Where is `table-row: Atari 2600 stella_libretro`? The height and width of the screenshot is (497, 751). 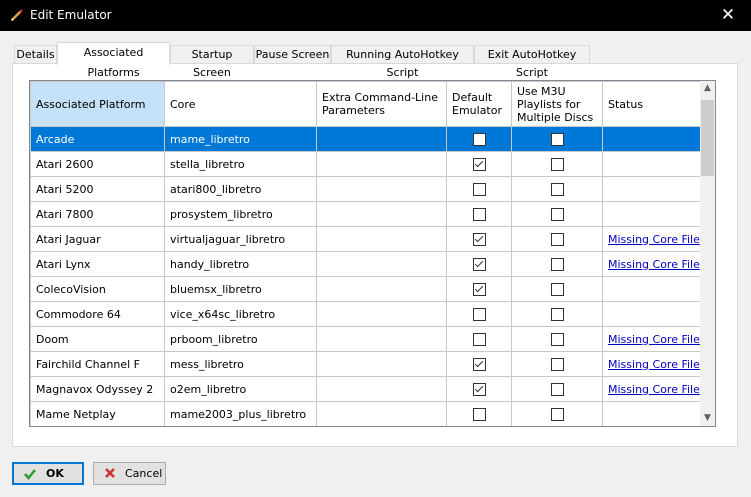
table-row: Atari 2600 stella_libretro is located at coordinates (366, 164).